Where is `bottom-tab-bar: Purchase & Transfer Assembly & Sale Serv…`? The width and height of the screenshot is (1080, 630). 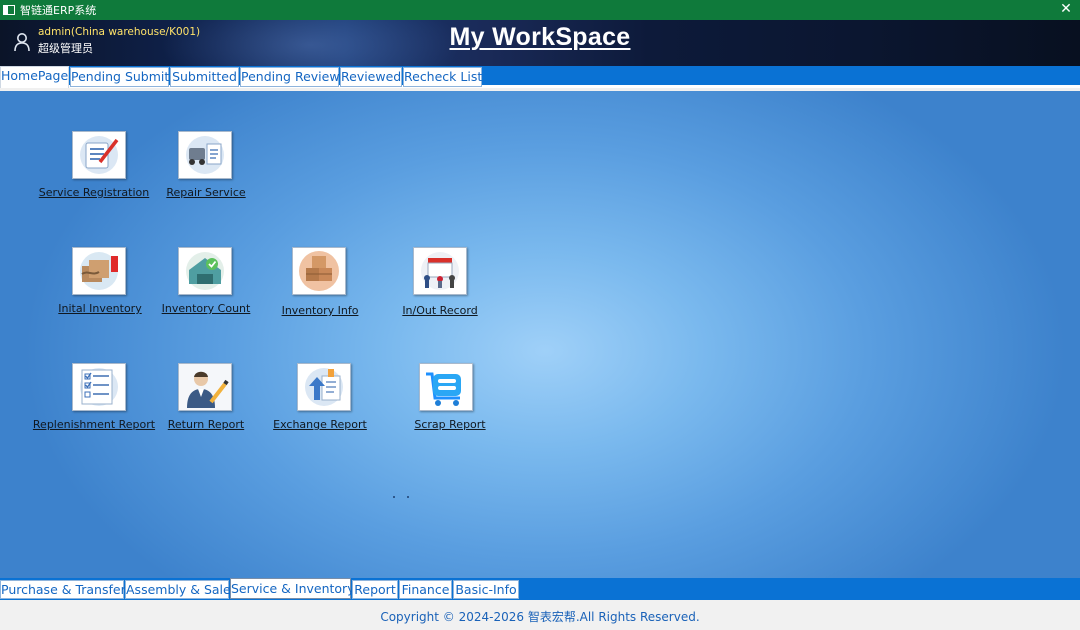
bottom-tab-bar: Purchase & Transfer Assembly & Sale Serv… is located at coordinates (540, 589).